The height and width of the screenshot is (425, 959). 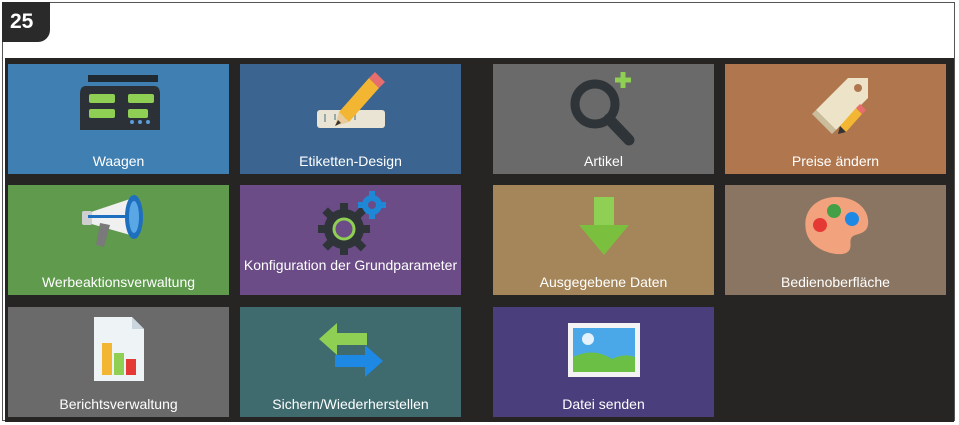 I want to click on tile-datei-senden: Datei senden, so click(x=603, y=362).